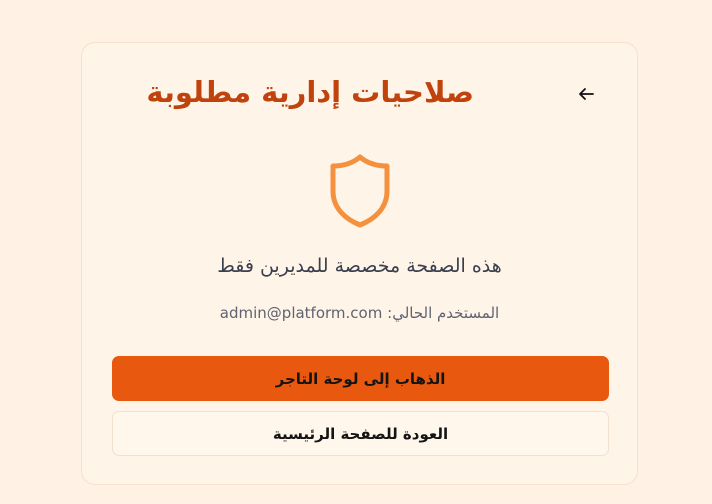  What do you see at coordinates (443, 313) in the screenshot?
I see `current-user-label: :المستخدم الحالي` at bounding box center [443, 313].